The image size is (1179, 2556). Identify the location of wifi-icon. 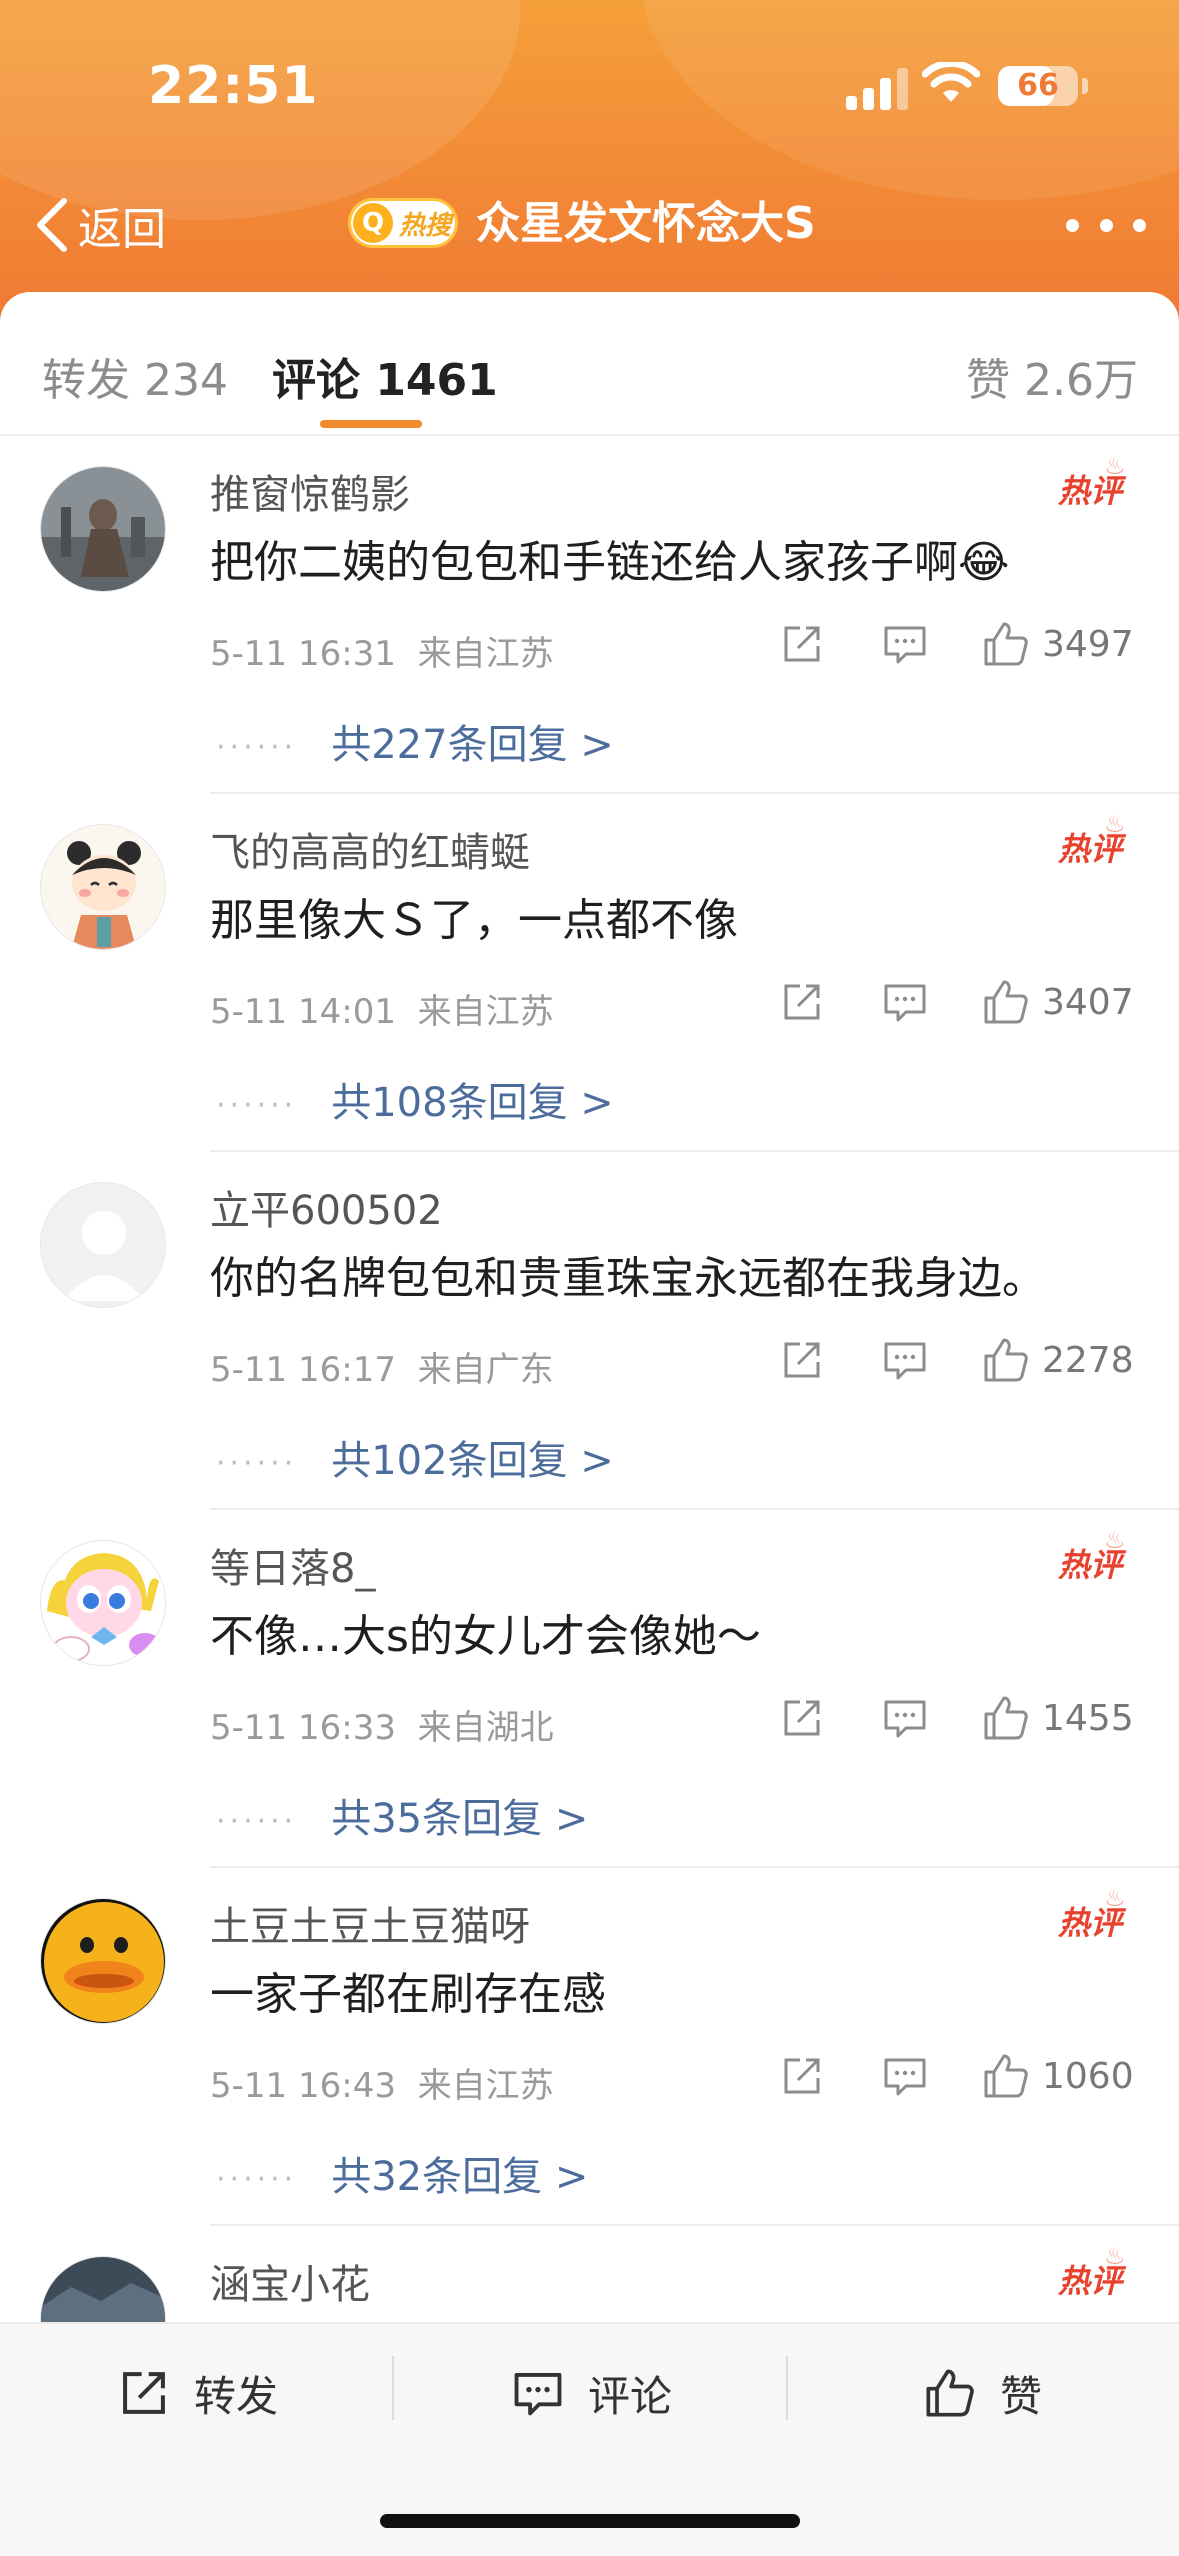
(951, 82).